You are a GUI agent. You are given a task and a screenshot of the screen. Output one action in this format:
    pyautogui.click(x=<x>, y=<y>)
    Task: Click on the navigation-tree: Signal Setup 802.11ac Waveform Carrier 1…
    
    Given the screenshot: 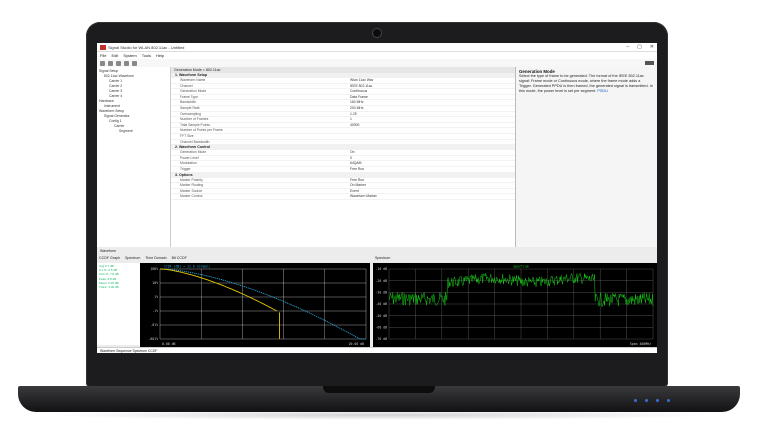 What is the action you would take?
    pyautogui.click(x=134, y=157)
    